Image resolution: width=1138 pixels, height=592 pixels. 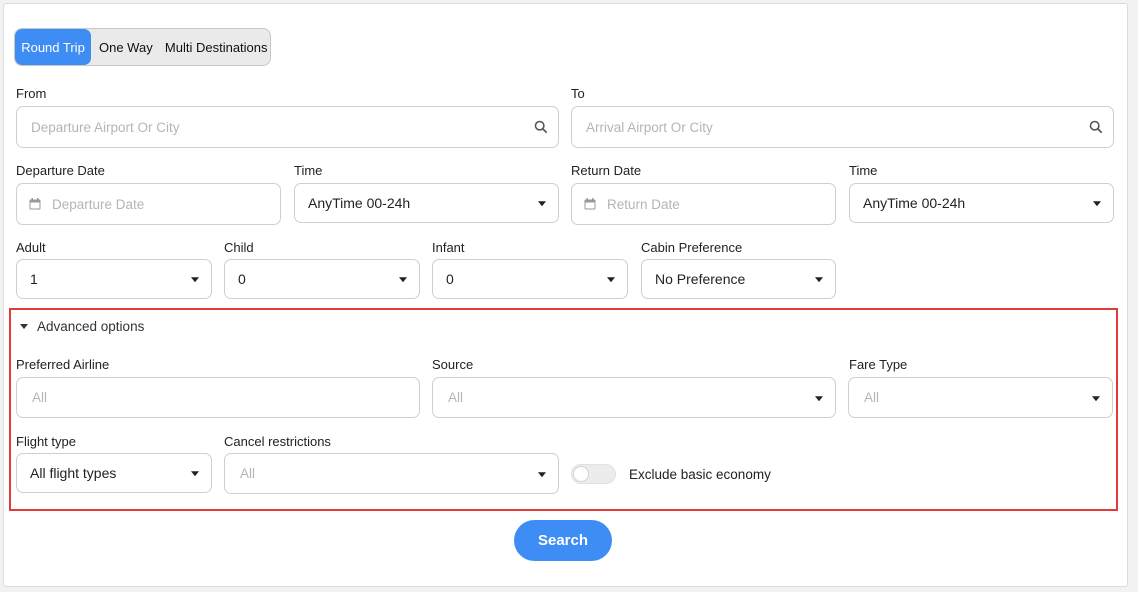 I want to click on fare-type-label: Fare Type, so click(x=878, y=364).